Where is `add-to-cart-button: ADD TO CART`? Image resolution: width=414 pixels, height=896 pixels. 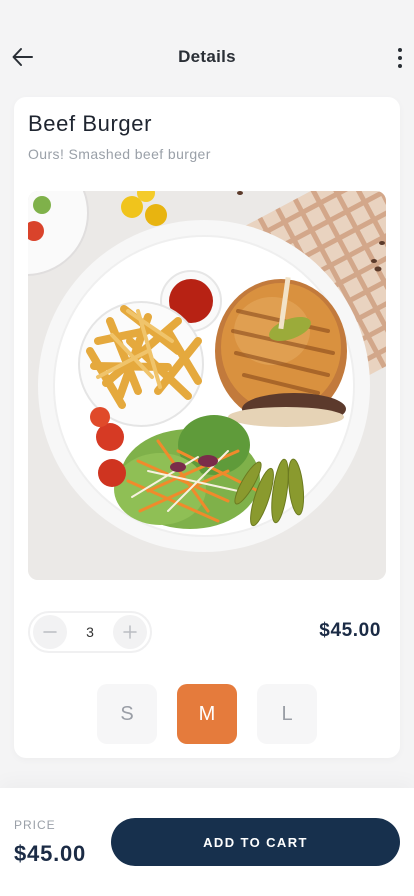
add-to-cart-button: ADD TO CART is located at coordinates (255, 842).